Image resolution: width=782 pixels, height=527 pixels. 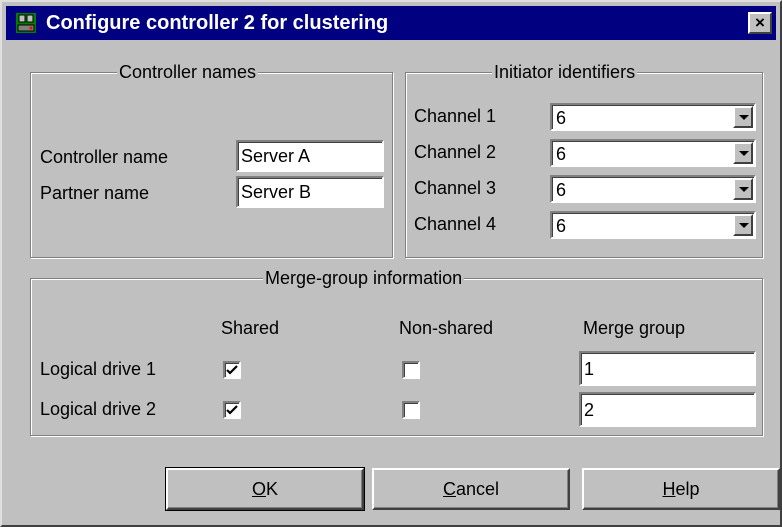 What do you see at coordinates (634, 328) in the screenshot?
I see `merge-group-column-header: Merge group` at bounding box center [634, 328].